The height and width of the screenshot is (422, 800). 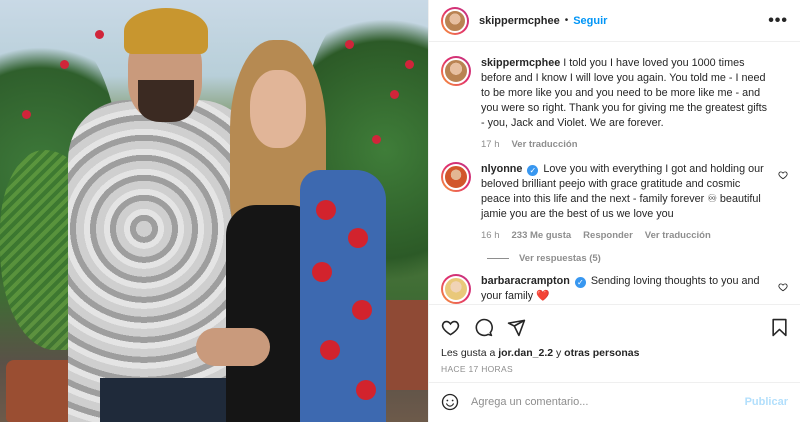 What do you see at coordinates (525, 353) in the screenshot?
I see `likes-user: jor.dan_2.2` at bounding box center [525, 353].